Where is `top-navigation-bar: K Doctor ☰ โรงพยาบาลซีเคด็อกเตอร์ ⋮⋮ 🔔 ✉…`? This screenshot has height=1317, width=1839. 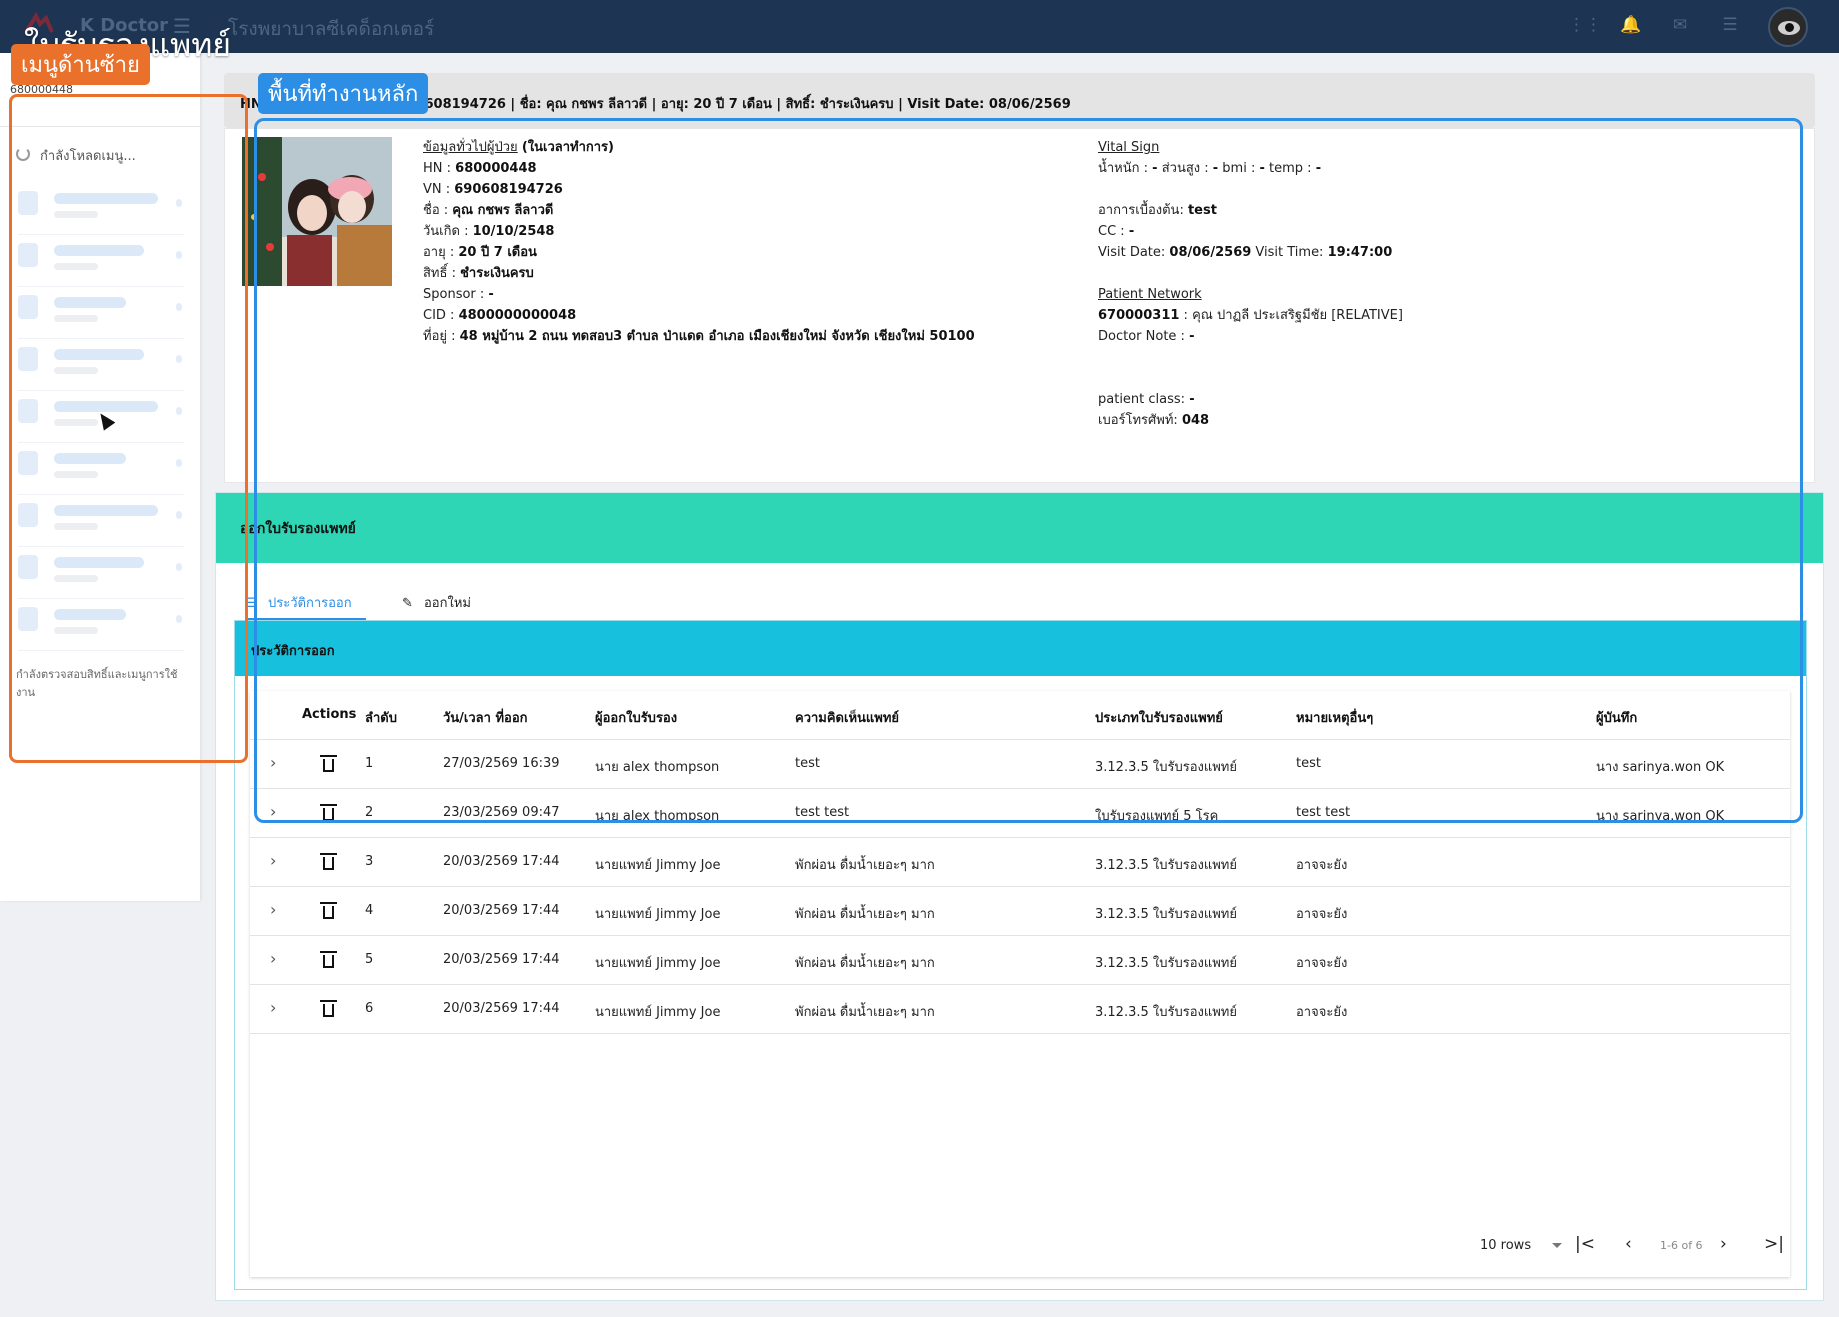 top-navigation-bar: K Doctor ☰ โรงพยาบาลซีเคด็อกเตอร์ ⋮⋮ 🔔 ✉… is located at coordinates (919, 26).